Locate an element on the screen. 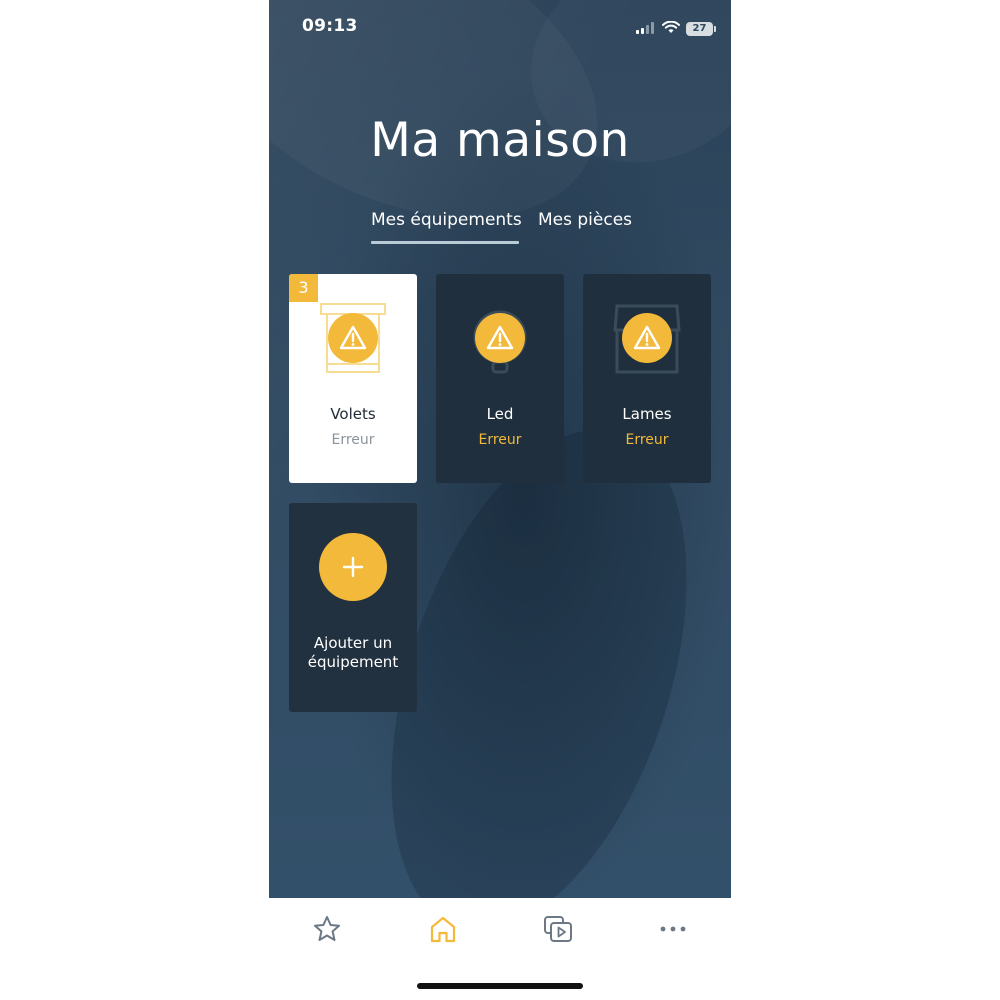 Image resolution: width=1000 pixels, height=1000 pixels. add-device-label-line1: Ajouter un is located at coordinates (353, 643).